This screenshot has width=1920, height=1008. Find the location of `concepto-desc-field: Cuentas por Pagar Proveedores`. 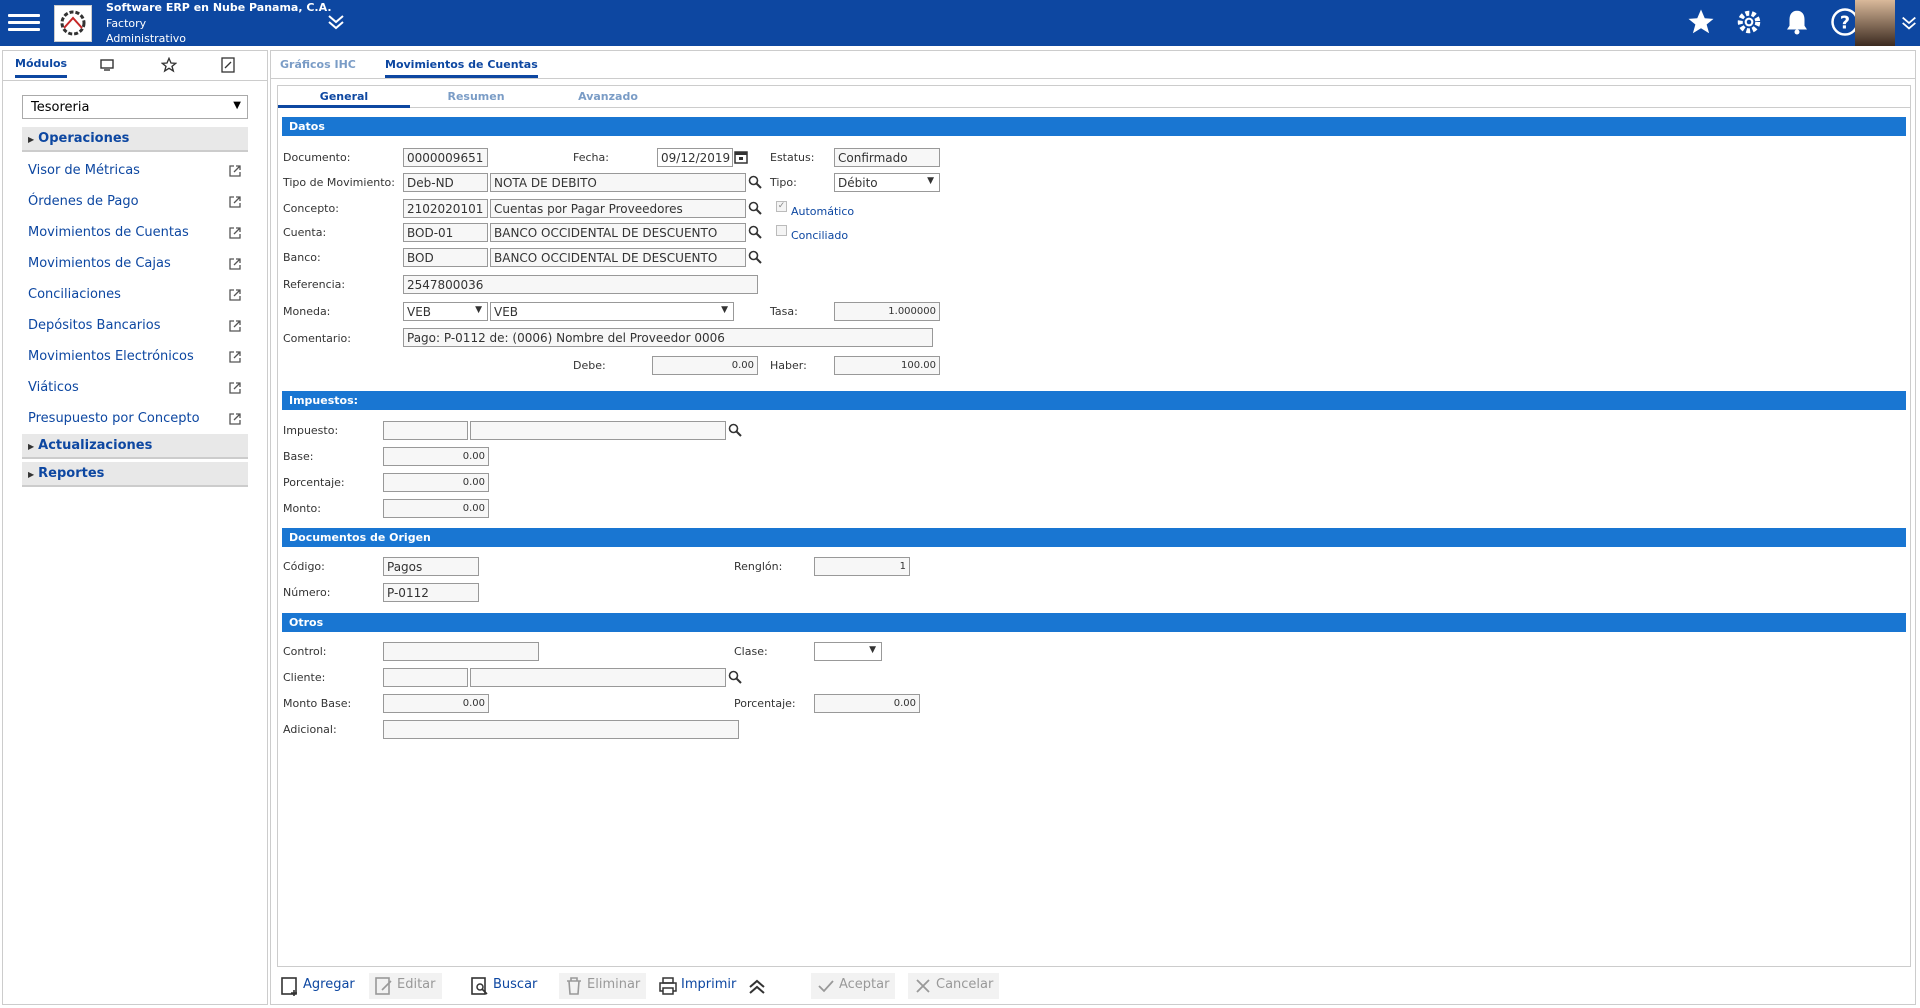

concepto-desc-field: Cuentas por Pagar Proveedores is located at coordinates (618, 208).